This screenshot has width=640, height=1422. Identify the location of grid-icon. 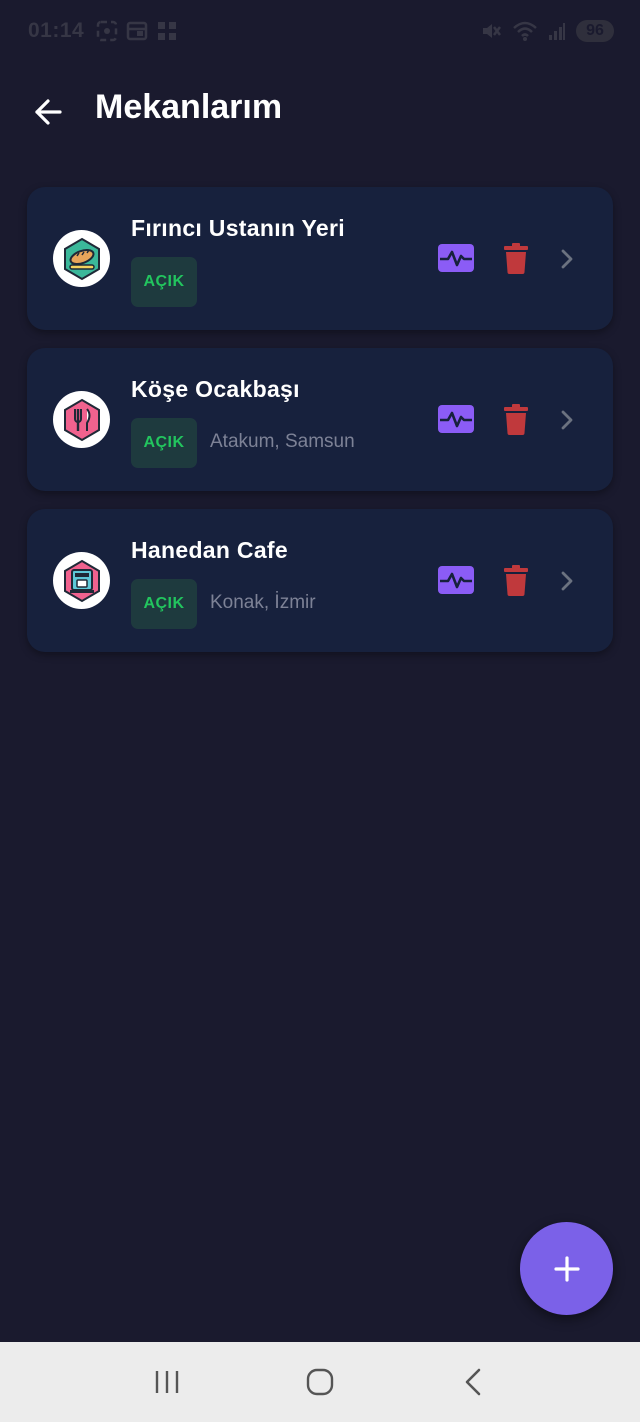
(167, 31).